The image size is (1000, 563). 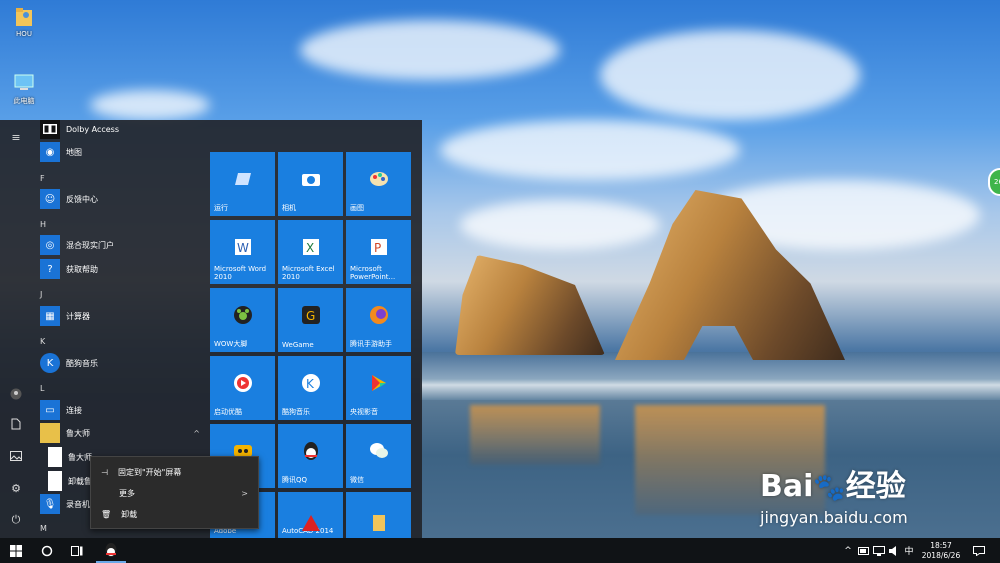 I want to click on tile-kugou: K 酷狗音乐, so click(x=310, y=388).